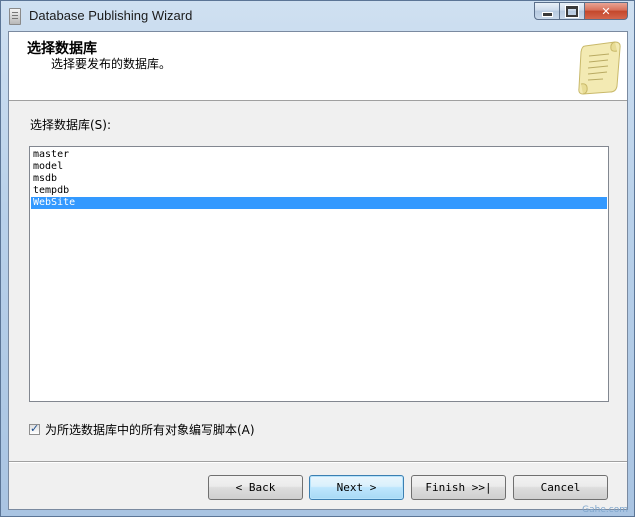  What do you see at coordinates (319, 191) in the screenshot?
I see `database-list-item: tempdb` at bounding box center [319, 191].